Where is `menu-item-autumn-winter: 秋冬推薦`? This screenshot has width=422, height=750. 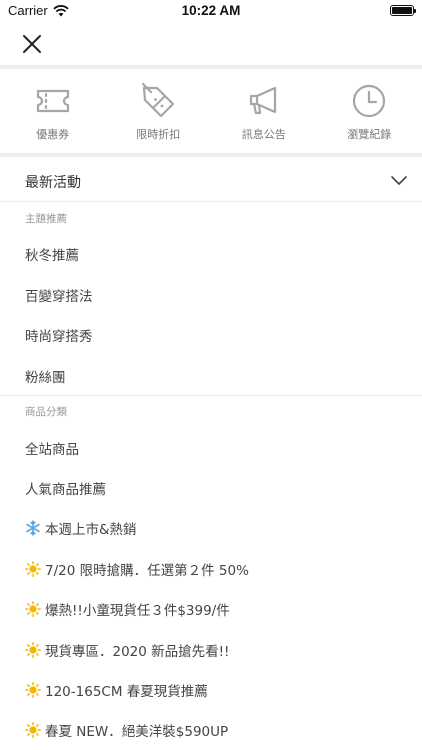
menu-item-autumn-winter: 秋冬推薦 is located at coordinates (52, 254).